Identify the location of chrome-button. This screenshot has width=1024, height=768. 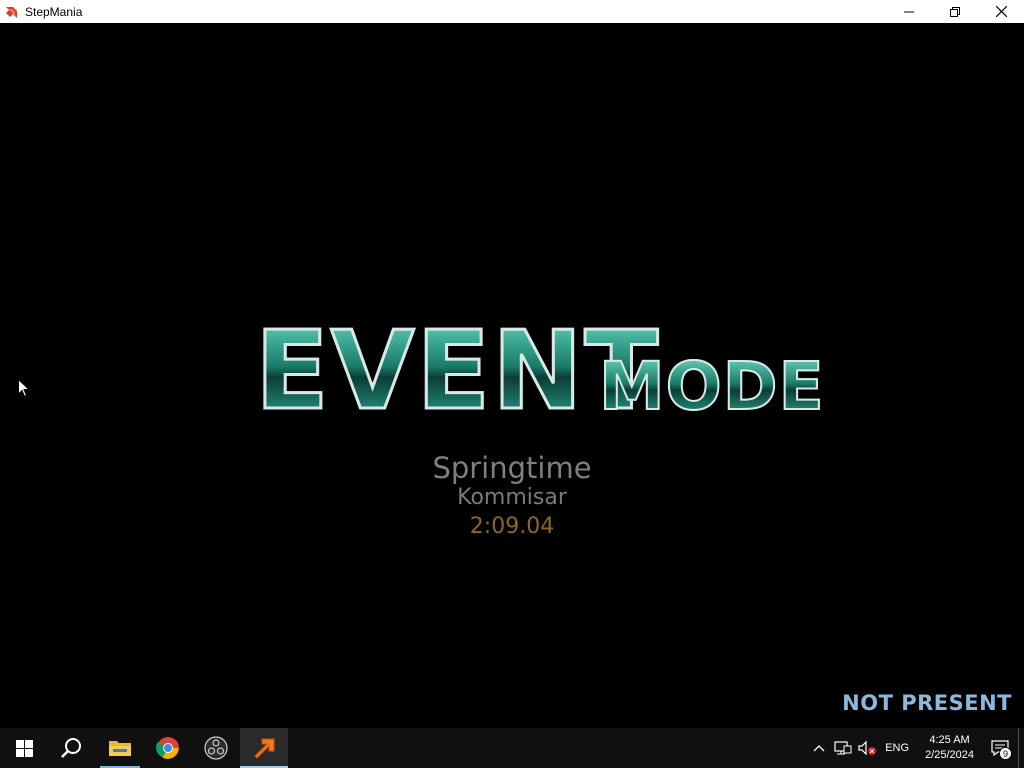
(168, 748).